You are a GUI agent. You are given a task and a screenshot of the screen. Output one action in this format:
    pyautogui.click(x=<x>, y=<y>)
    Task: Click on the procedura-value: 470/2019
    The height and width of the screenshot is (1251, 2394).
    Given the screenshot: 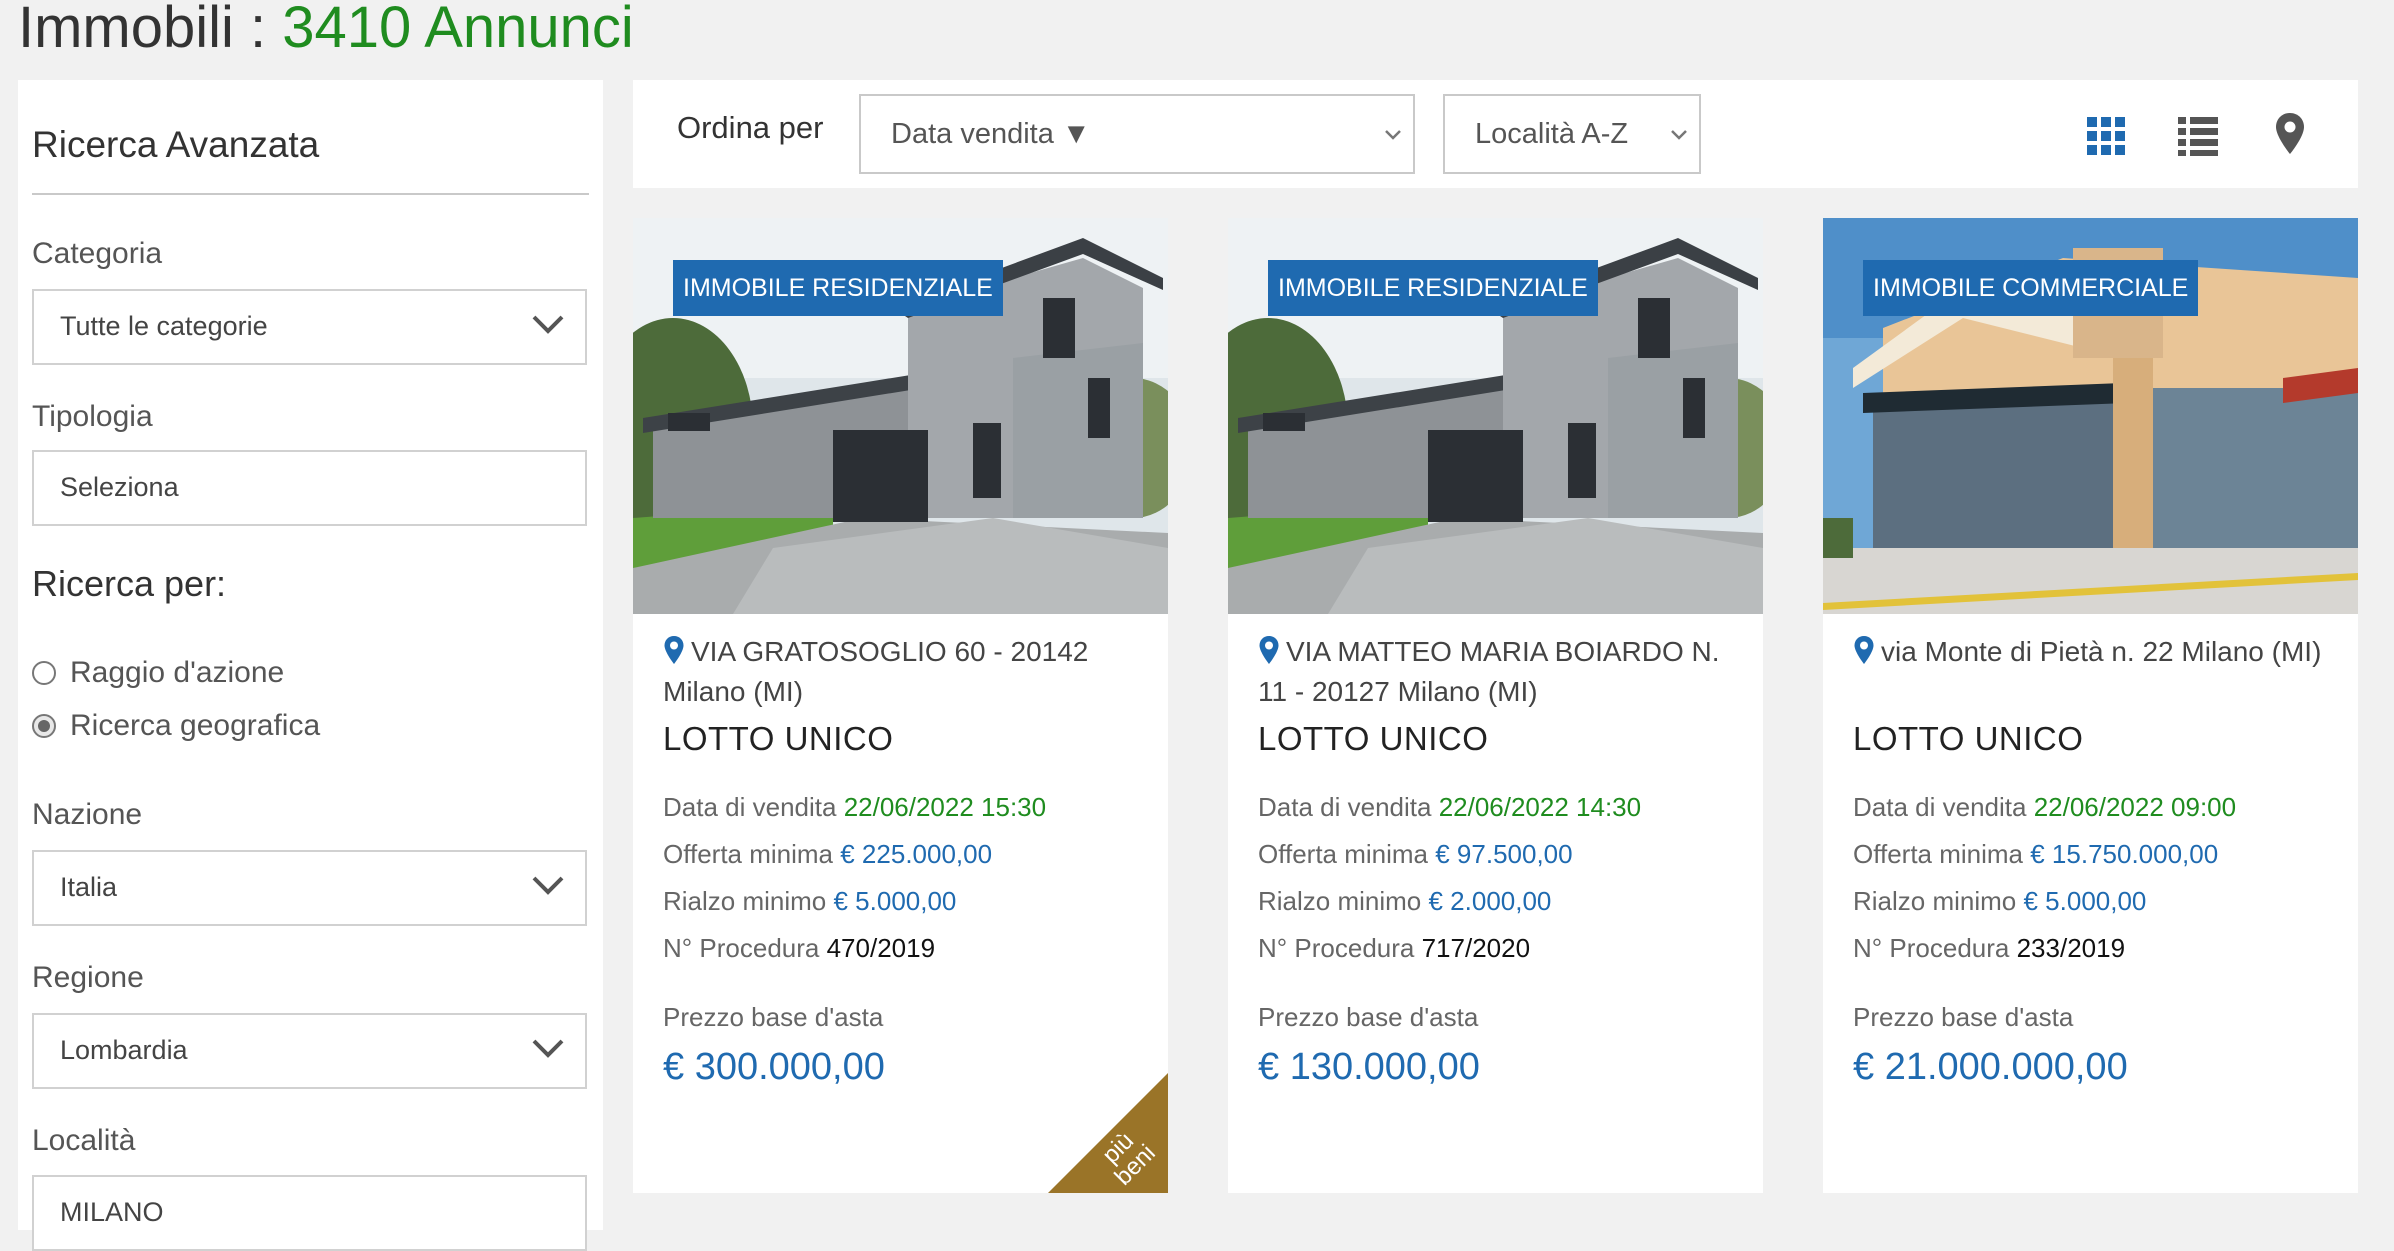 What is the action you would take?
    pyautogui.click(x=881, y=948)
    